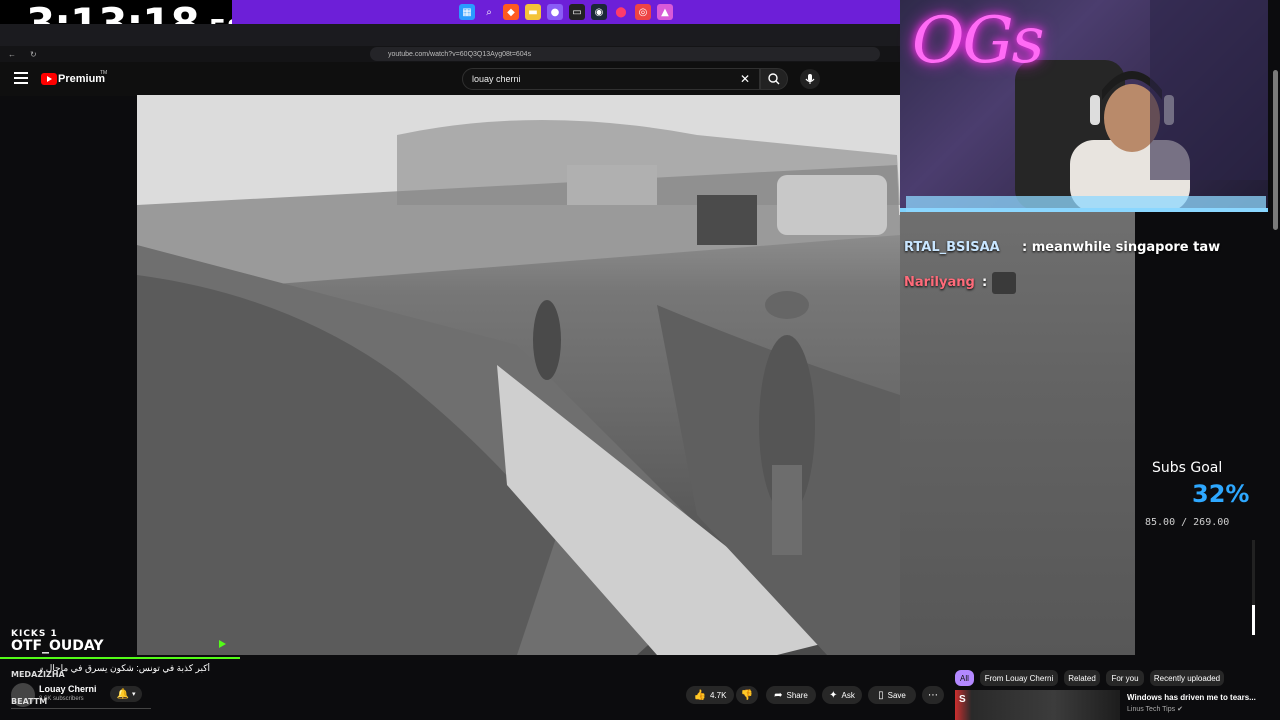 The width and height of the screenshot is (1280, 720). What do you see at coordinates (978, 41) in the screenshot?
I see `neon-sign-logo: OGs` at bounding box center [978, 41].